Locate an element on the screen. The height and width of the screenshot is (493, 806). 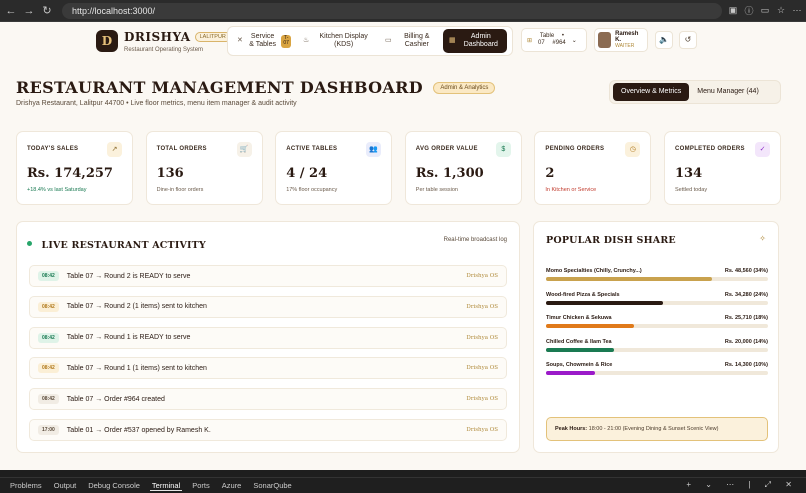
tables-icon: ✕ is located at coordinates (240, 40).